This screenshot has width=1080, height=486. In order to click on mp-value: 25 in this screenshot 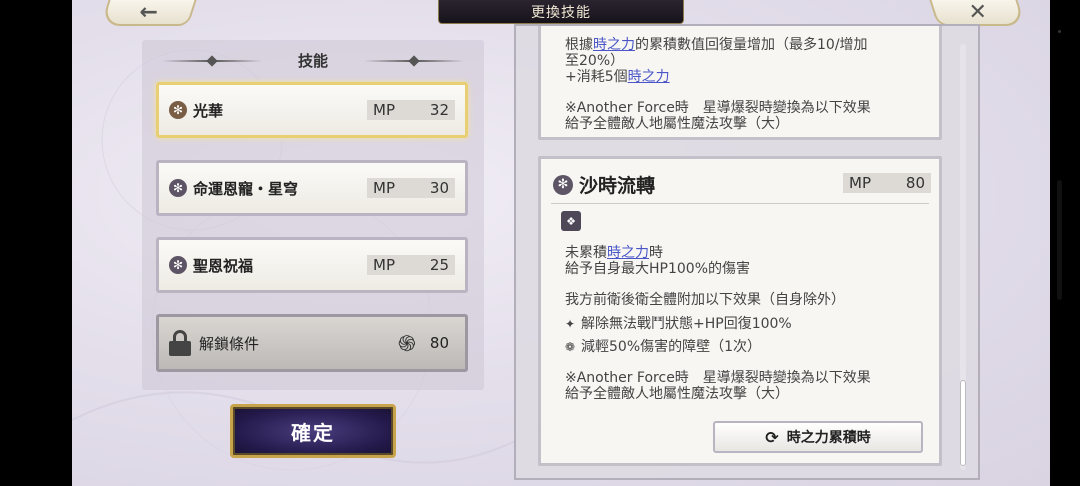, I will do `click(439, 265)`.